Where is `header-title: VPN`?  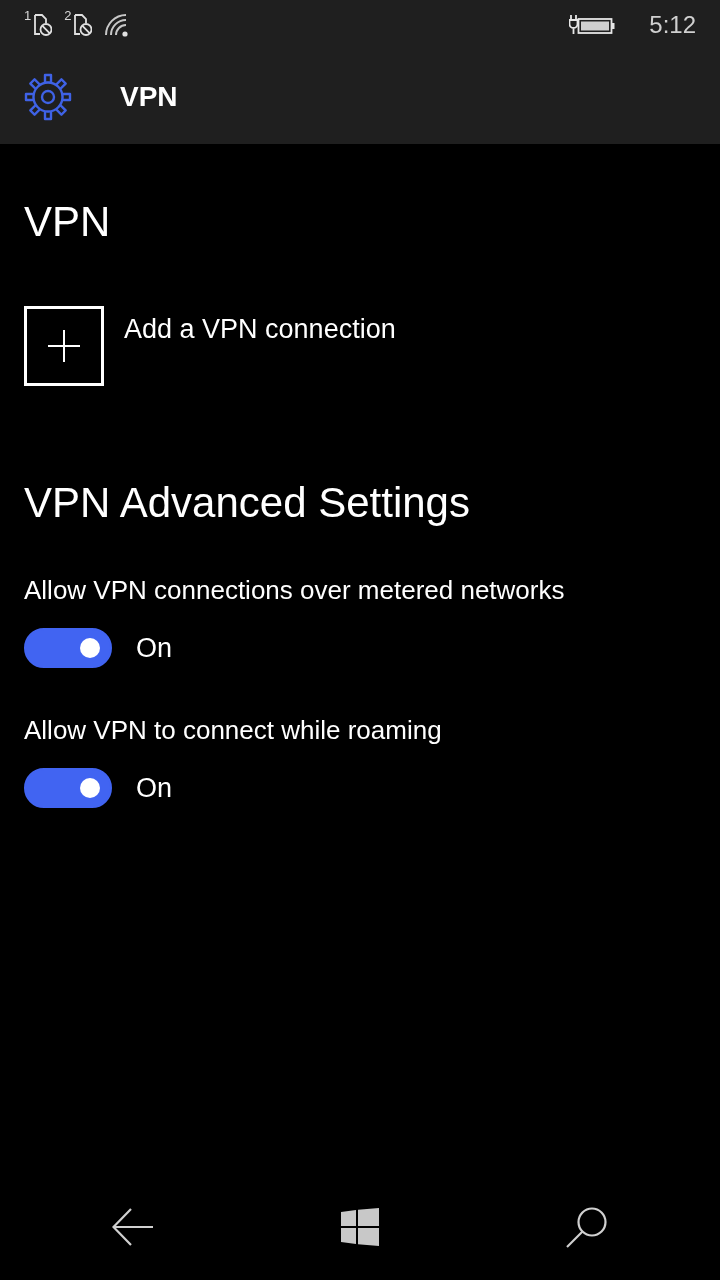
header-title: VPN is located at coordinates (149, 97).